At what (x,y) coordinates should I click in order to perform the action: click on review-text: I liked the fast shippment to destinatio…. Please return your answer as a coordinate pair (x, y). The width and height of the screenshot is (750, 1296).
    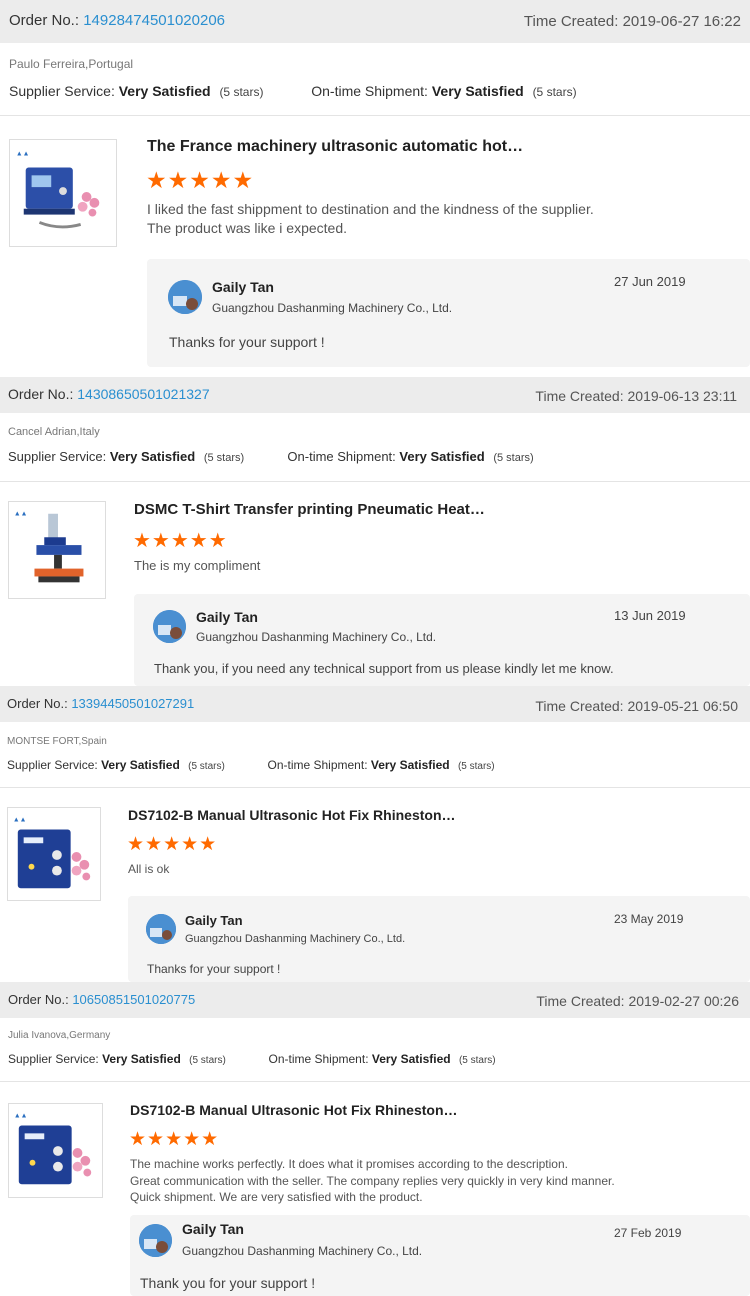
    Looking at the image, I should click on (370, 218).